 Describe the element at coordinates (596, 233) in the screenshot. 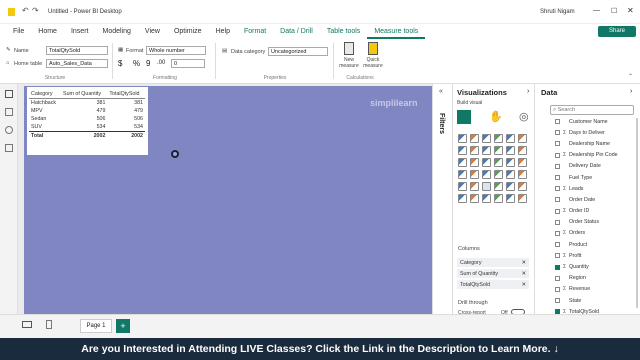

I see `data-field-item: Σ Orders` at that location.